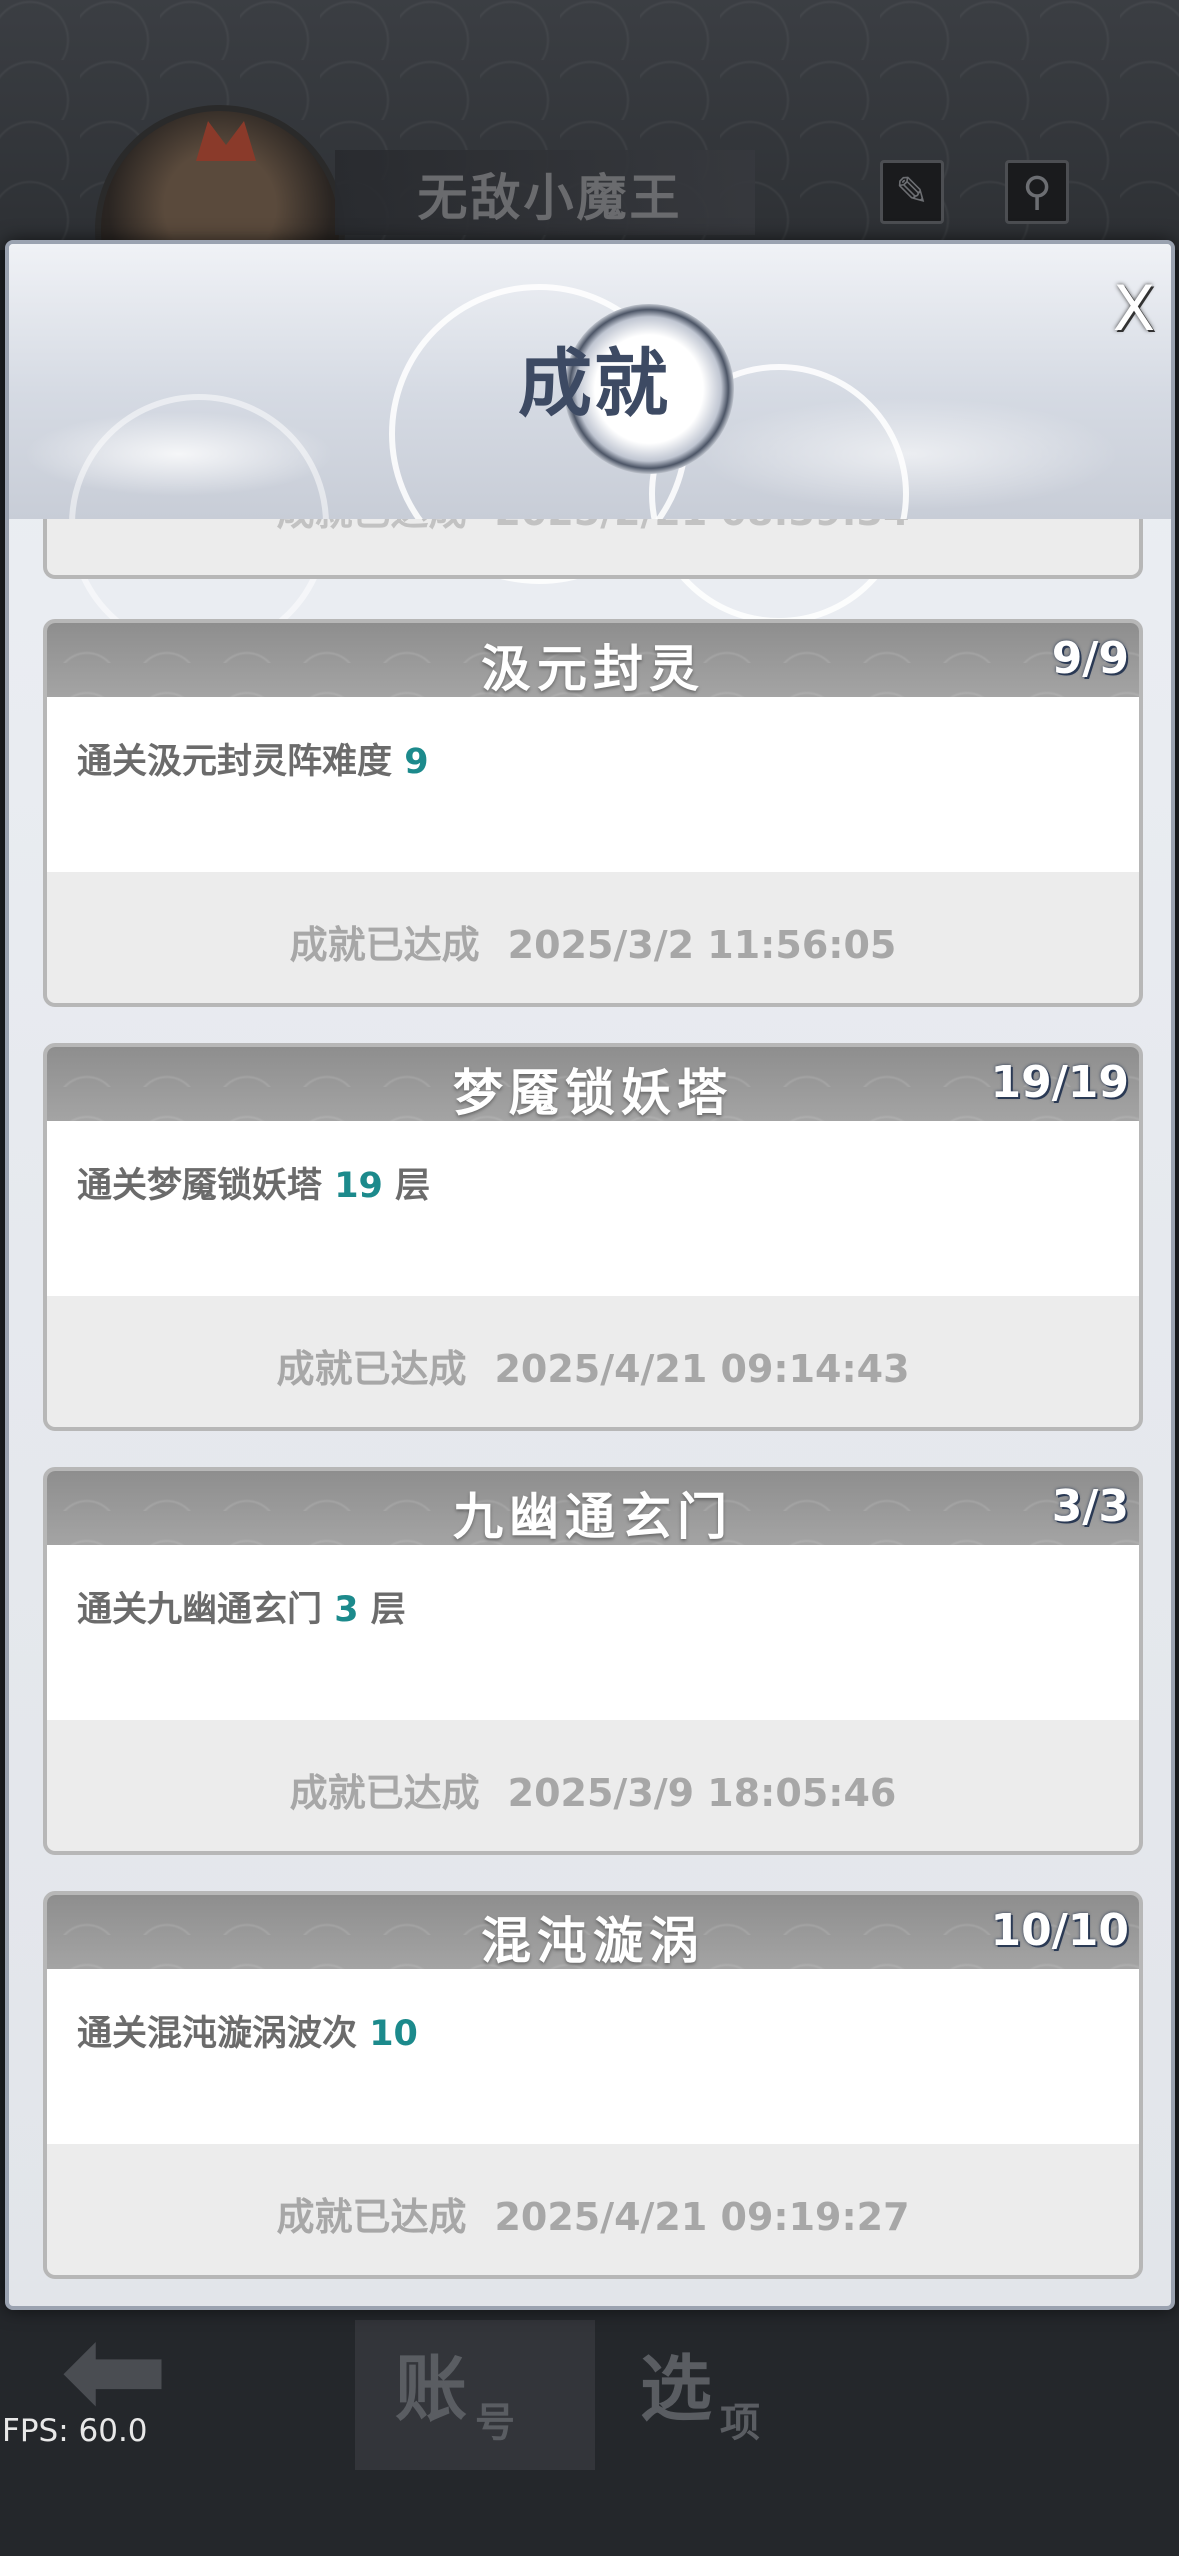  I want to click on achievement-status: 成就已达成 2025/3/2 11:56:05, so click(593, 941).